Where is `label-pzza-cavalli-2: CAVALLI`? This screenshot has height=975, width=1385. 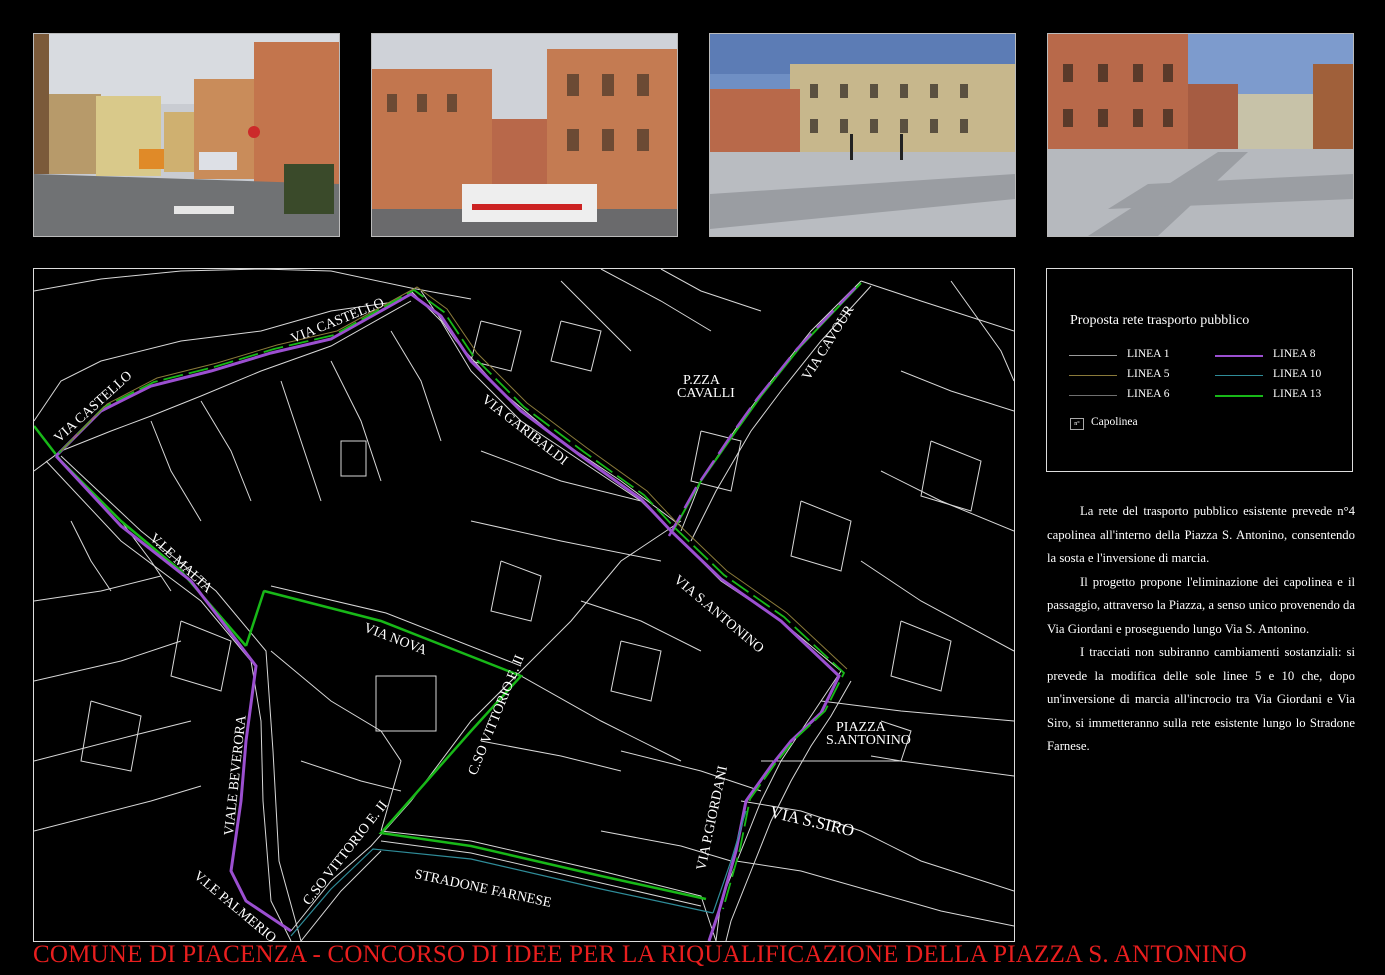 label-pzza-cavalli-2: CAVALLI is located at coordinates (706, 393).